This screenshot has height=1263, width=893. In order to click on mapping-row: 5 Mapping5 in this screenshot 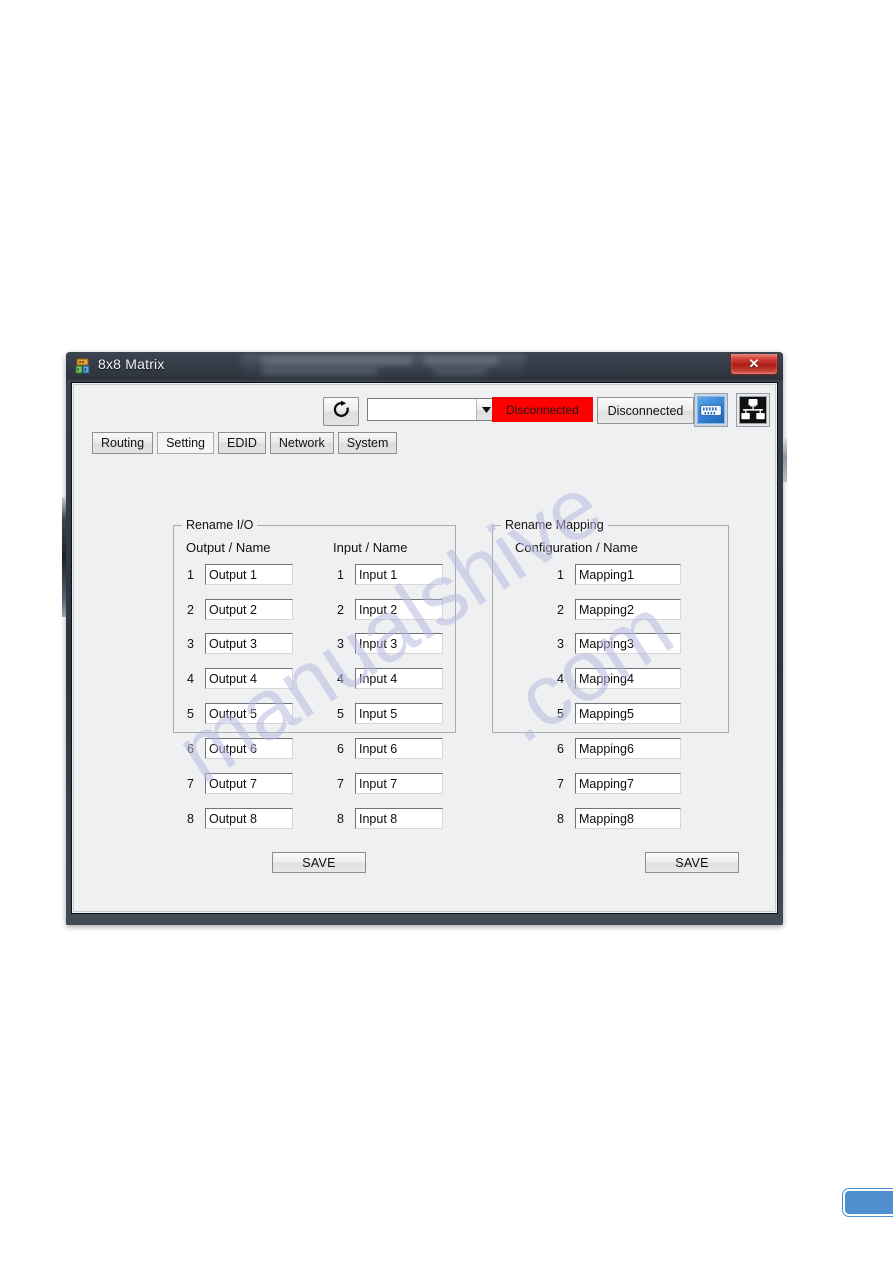, I will do `click(619, 713)`.